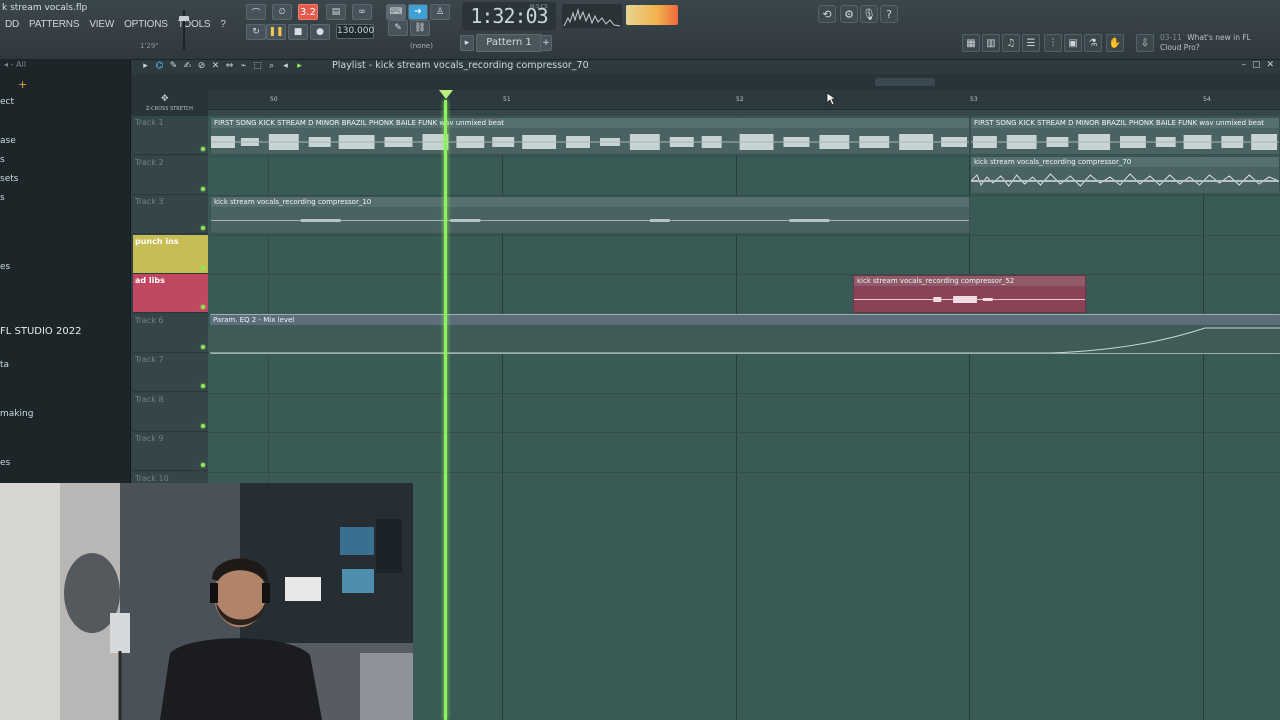  Describe the element at coordinates (1215, 43) in the screenshot. I see `news-panel: 03-11 What's new in FL Cloud Pro?` at that location.